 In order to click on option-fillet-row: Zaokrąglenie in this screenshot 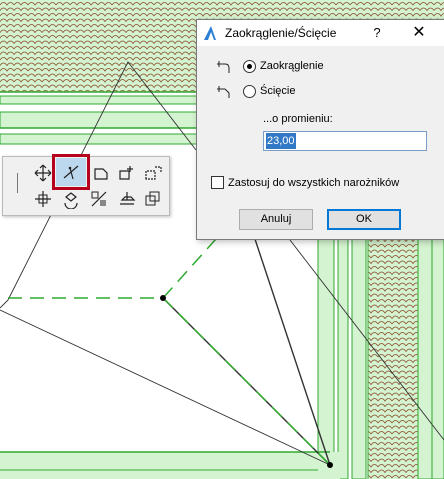, I will do `click(269, 66)`.